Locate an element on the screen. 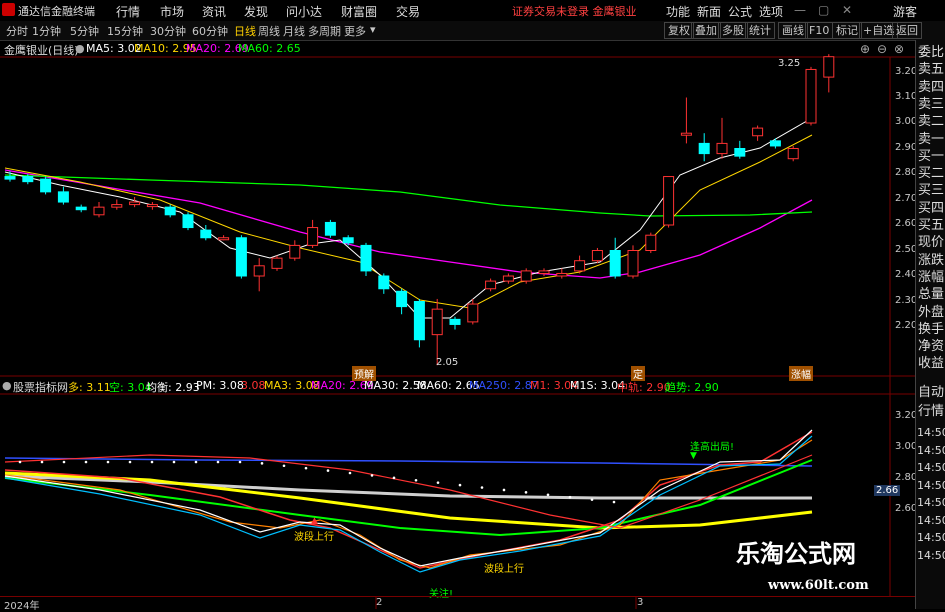 This screenshot has width=945, height=612. ma250-value: MA250: 2.87 is located at coordinates (504, 385).